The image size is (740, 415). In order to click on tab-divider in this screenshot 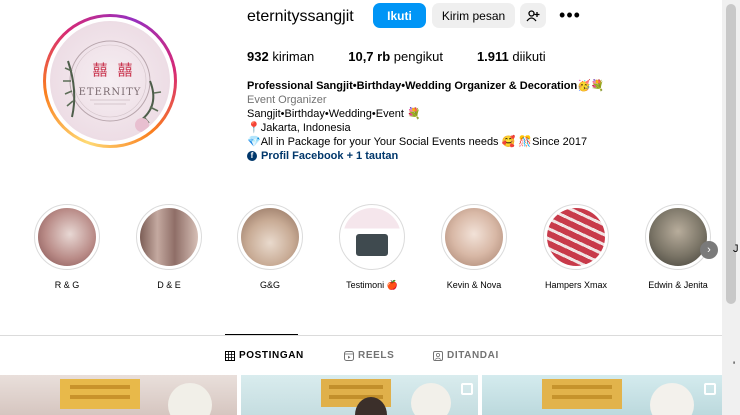, I will do `click(361, 335)`.